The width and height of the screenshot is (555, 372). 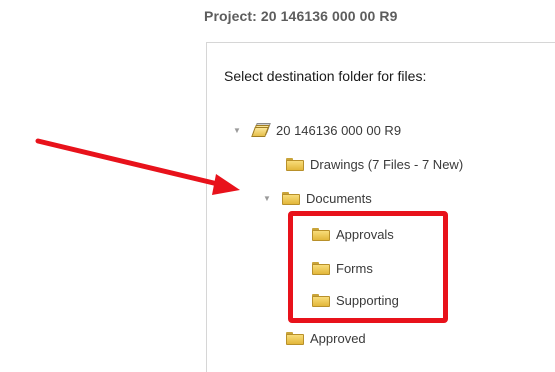 What do you see at coordinates (137, 166) in the screenshot?
I see `annotation-arrow-icon` at bounding box center [137, 166].